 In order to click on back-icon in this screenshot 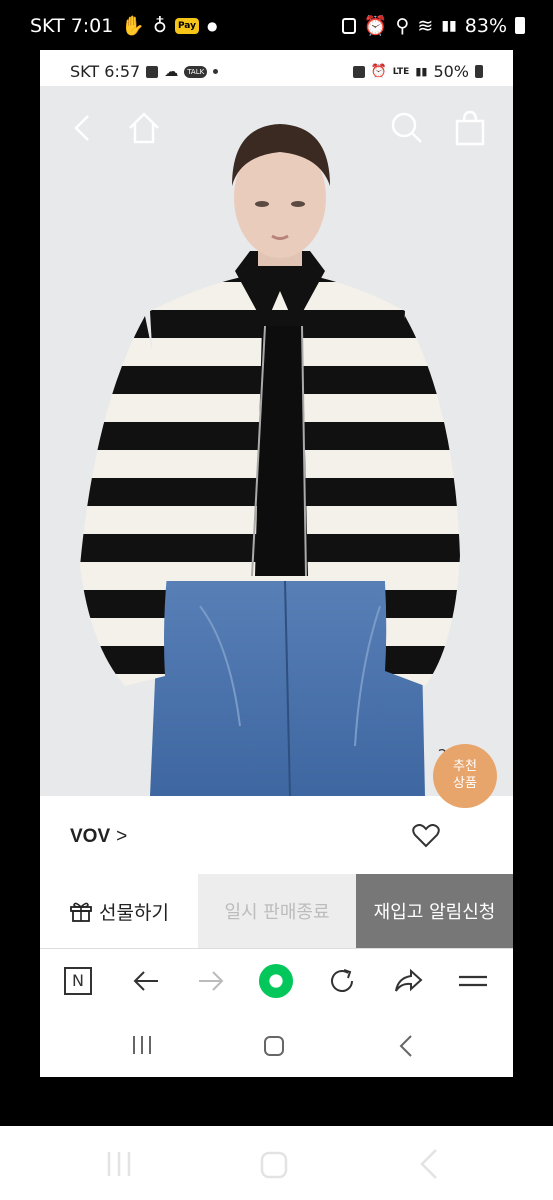, I will do `click(82, 128)`.